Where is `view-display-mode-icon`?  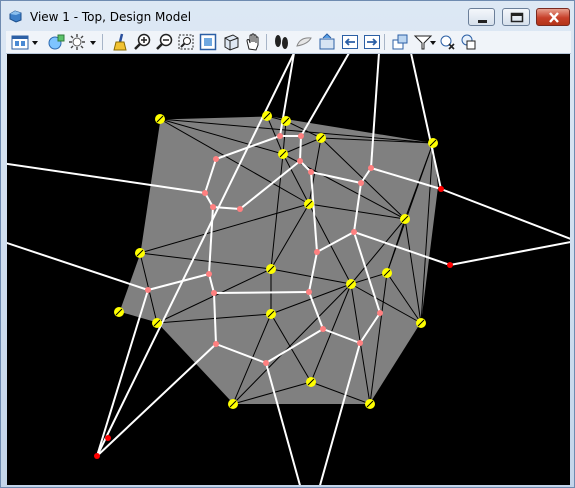 view-display-mode-icon is located at coordinates (56, 42).